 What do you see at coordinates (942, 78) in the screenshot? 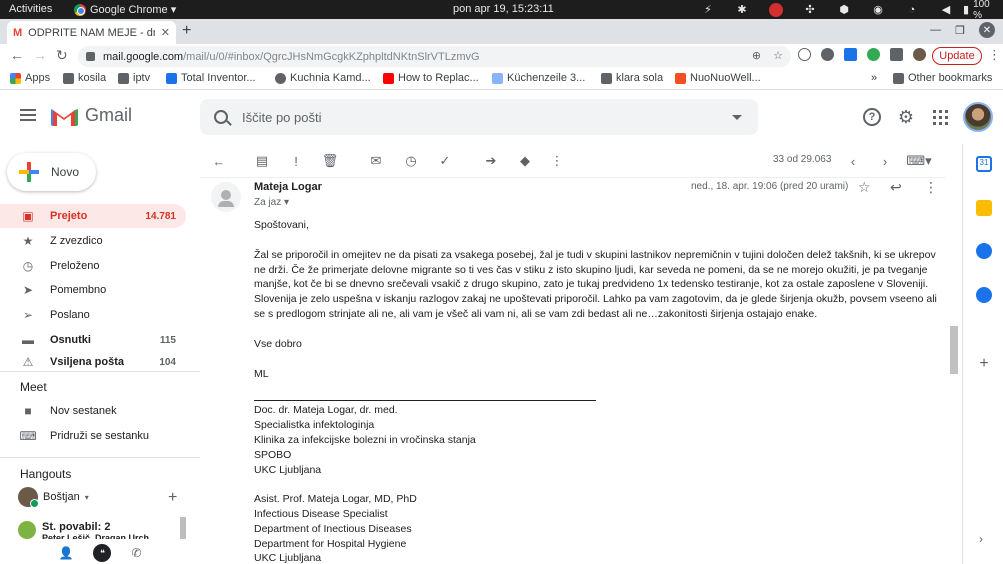
I see `other-bookmarks: Other bookmarks` at bounding box center [942, 78].